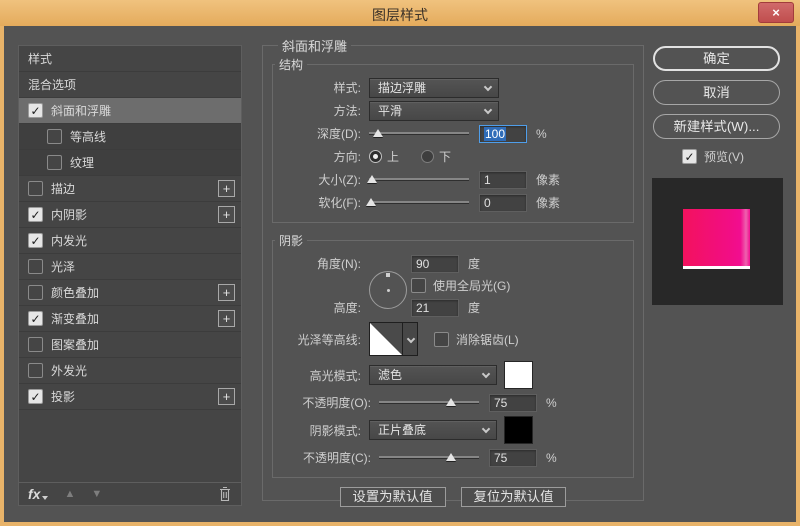 This screenshot has height=526, width=800. Describe the element at coordinates (130, 137) in the screenshot. I see `sidebar-item-contour: 等高线` at that location.